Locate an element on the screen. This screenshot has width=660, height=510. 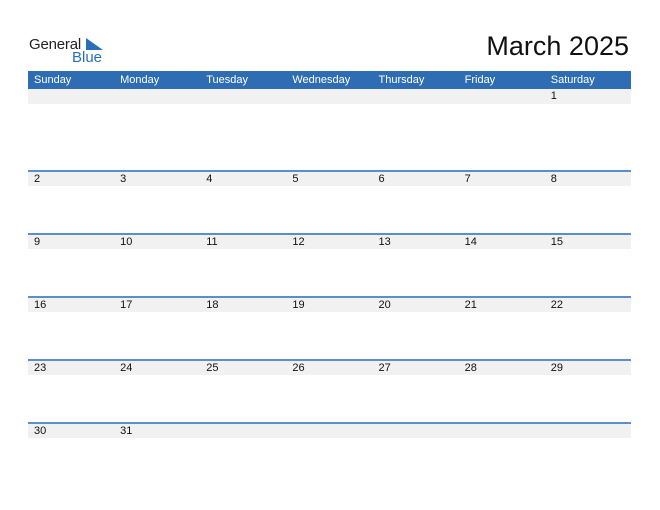
day-cell: 12 is located at coordinates (298, 242).